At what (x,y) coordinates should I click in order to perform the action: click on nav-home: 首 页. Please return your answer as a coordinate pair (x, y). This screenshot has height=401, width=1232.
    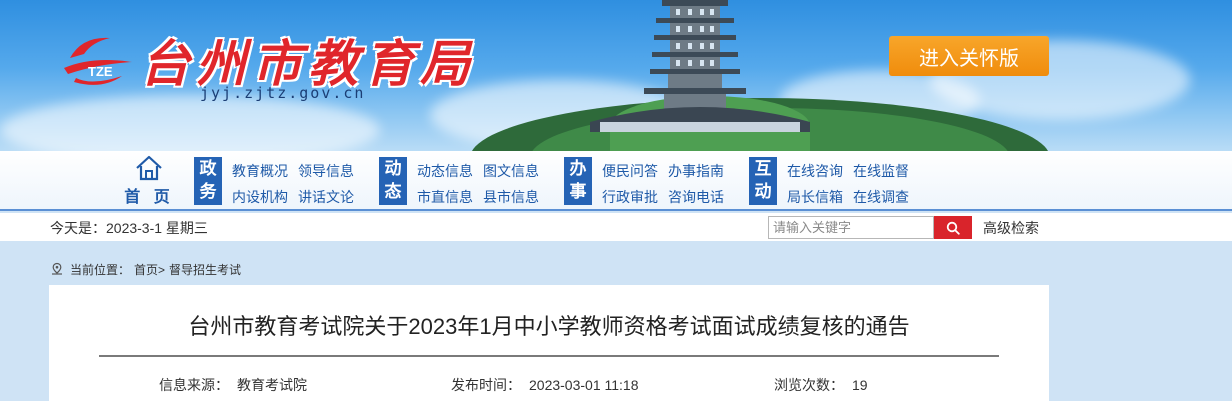
    Looking at the image, I should click on (149, 181).